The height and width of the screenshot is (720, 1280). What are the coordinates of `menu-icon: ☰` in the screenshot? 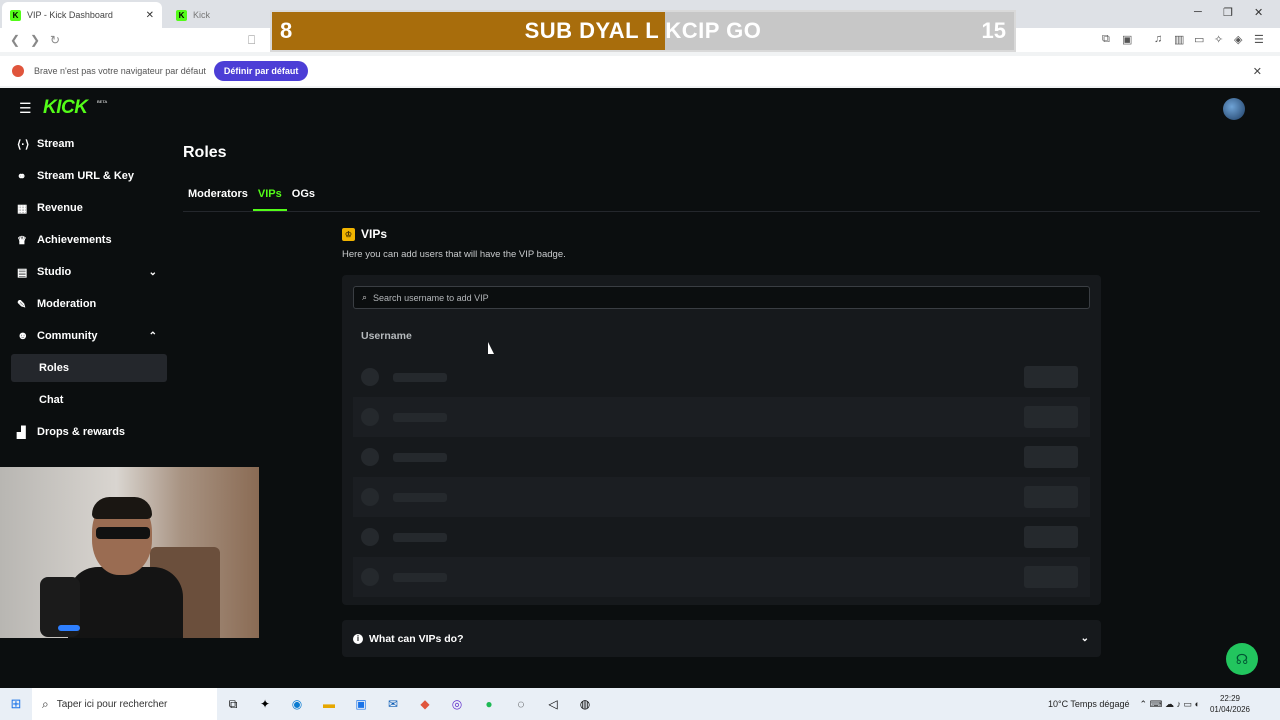 It's located at (1259, 39).